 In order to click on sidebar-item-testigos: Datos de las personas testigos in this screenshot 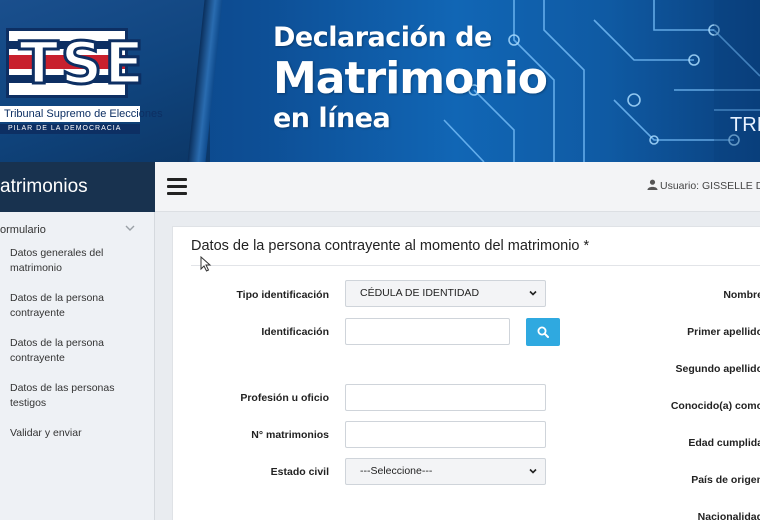, I will do `click(65, 396)`.